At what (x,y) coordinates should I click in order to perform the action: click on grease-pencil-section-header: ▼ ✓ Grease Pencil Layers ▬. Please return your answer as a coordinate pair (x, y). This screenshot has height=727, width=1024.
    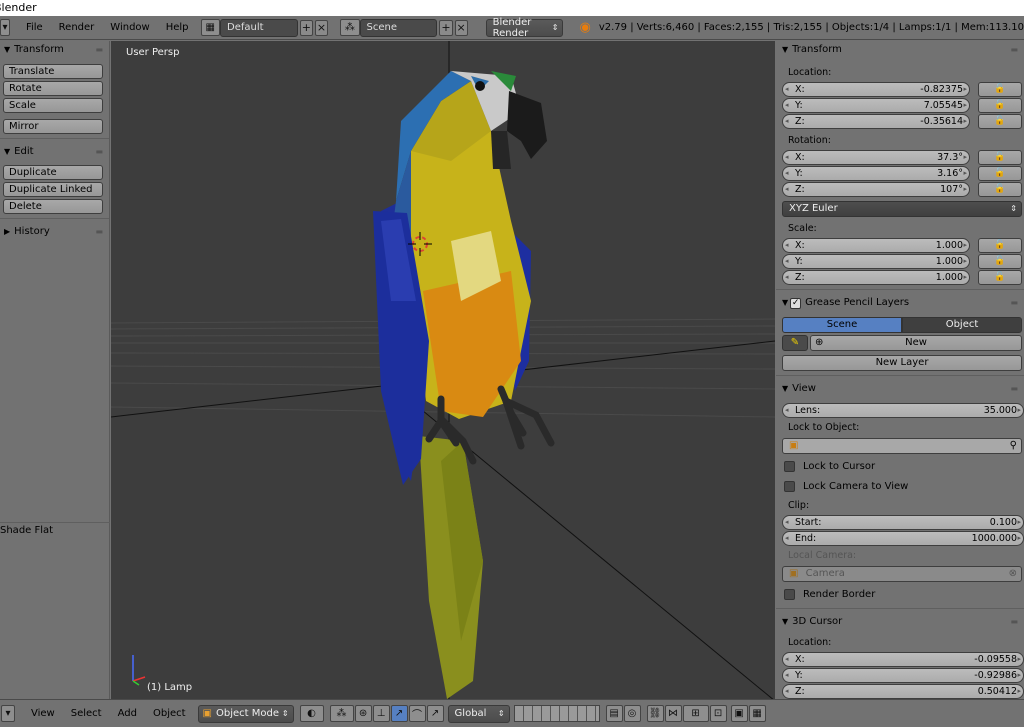
    Looking at the image, I should click on (900, 303).